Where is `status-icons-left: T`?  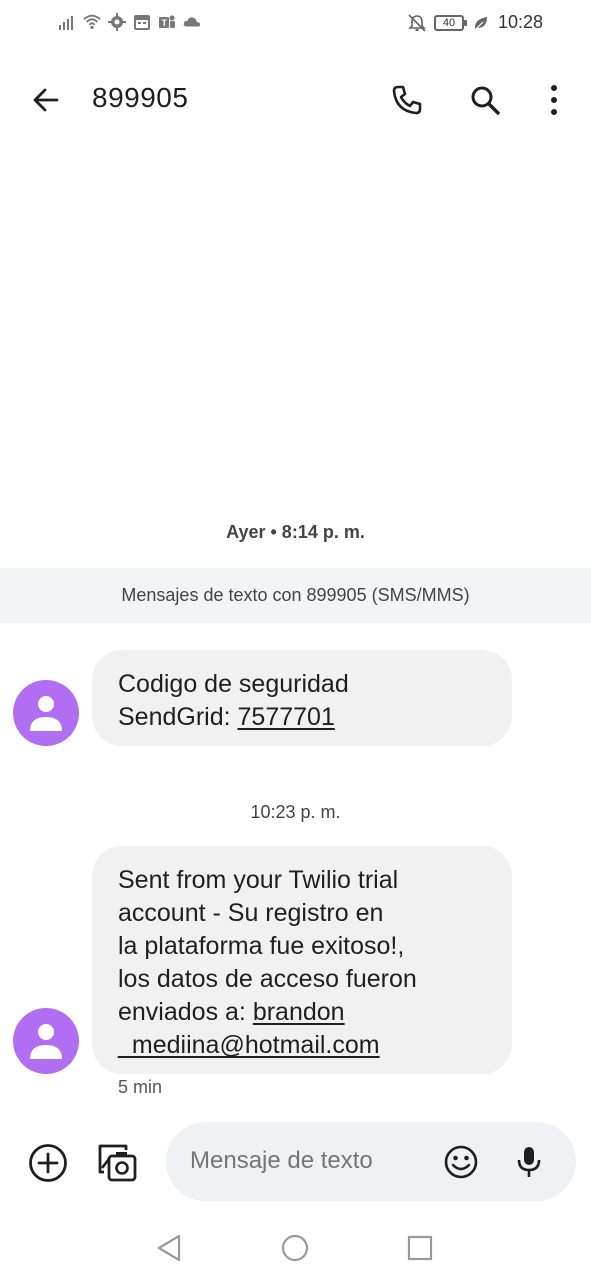
status-icons-left: T is located at coordinates (129, 22).